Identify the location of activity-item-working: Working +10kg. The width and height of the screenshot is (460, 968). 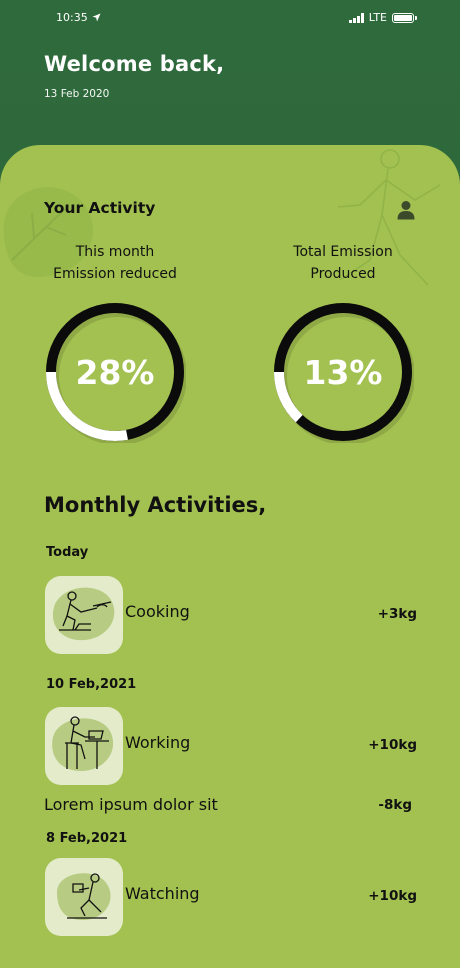
(235, 746).